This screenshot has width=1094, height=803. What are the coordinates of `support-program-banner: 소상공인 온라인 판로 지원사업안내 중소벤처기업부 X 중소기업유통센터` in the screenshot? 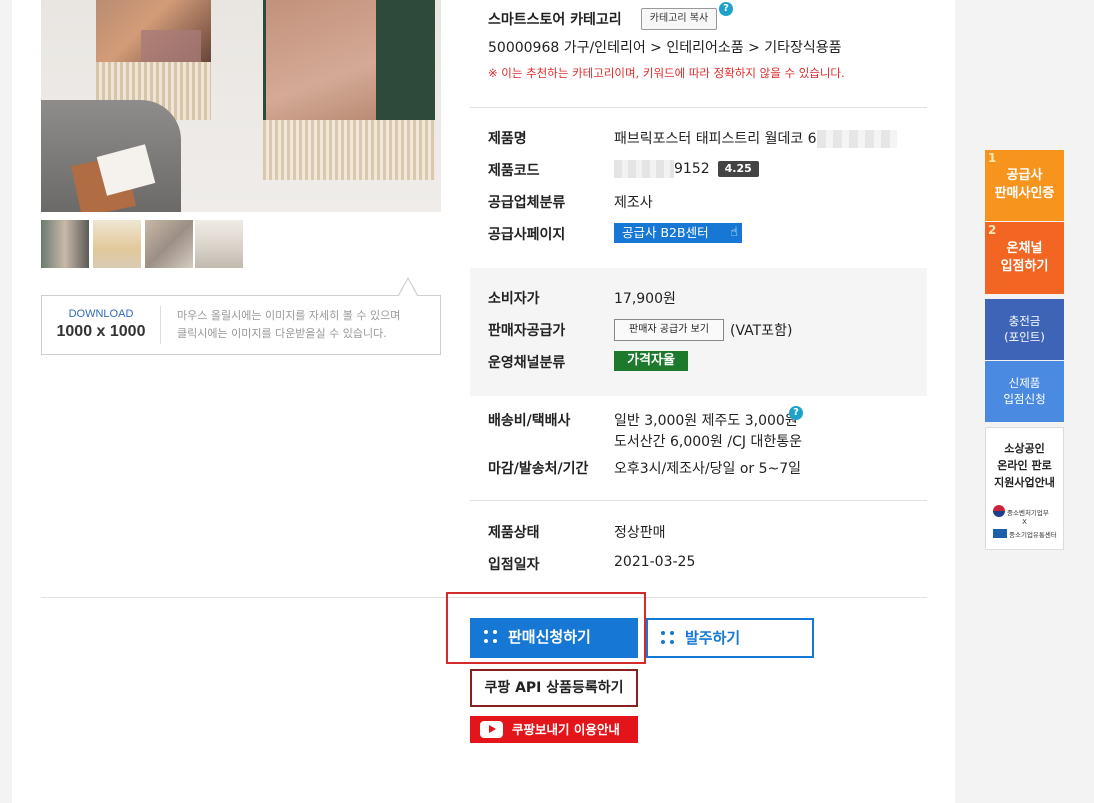 It's located at (1024, 488).